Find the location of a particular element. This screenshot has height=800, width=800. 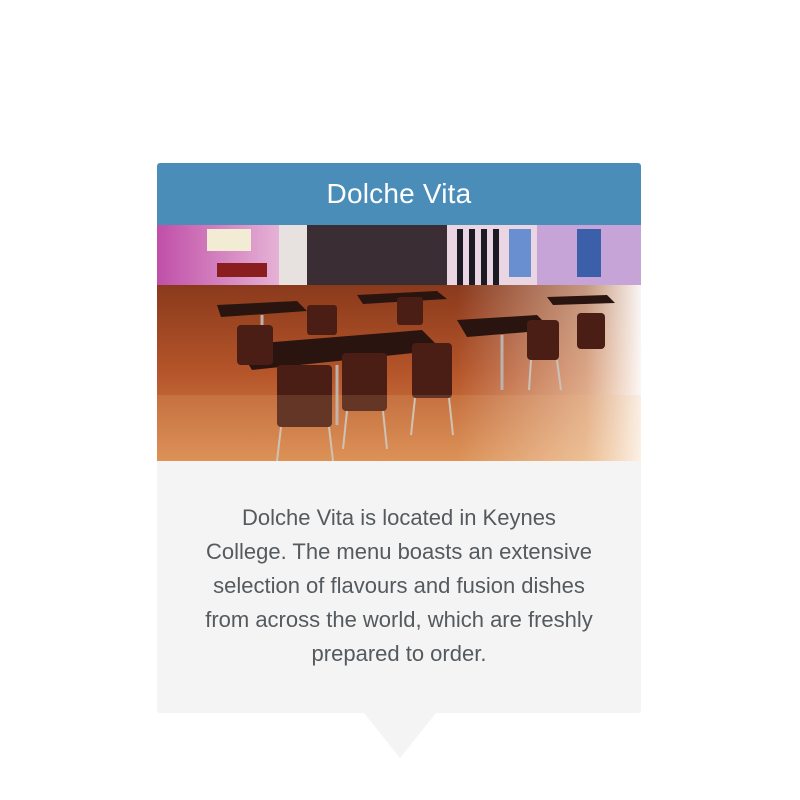

card-title: Dolche Vita is located at coordinates (399, 193).